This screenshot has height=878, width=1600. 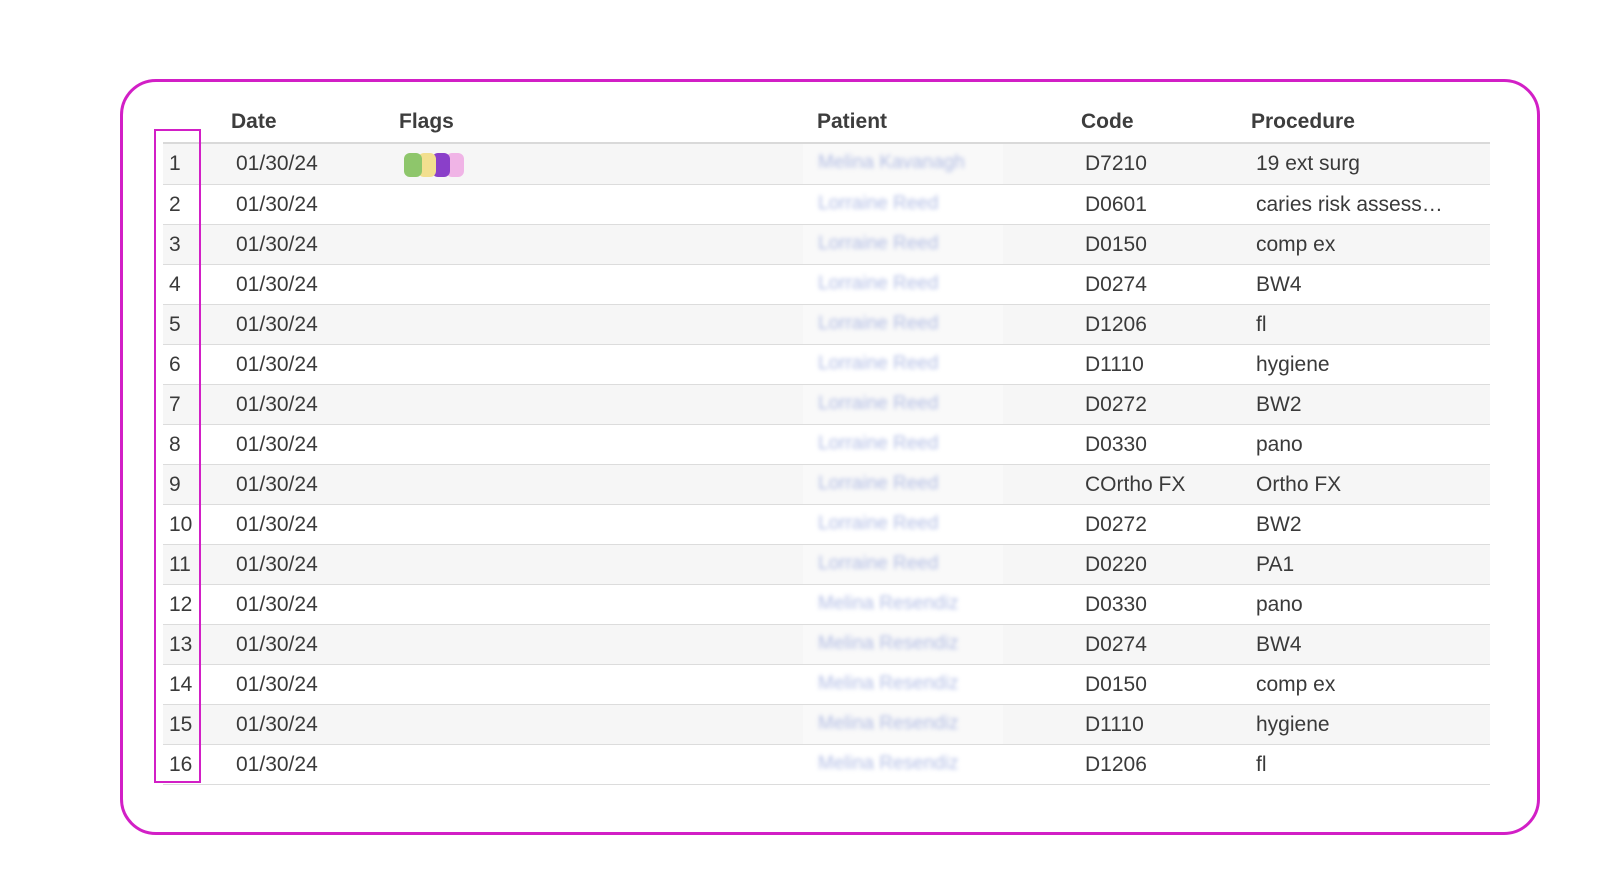 I want to click on row-number-cell: 16, so click(x=181, y=764).